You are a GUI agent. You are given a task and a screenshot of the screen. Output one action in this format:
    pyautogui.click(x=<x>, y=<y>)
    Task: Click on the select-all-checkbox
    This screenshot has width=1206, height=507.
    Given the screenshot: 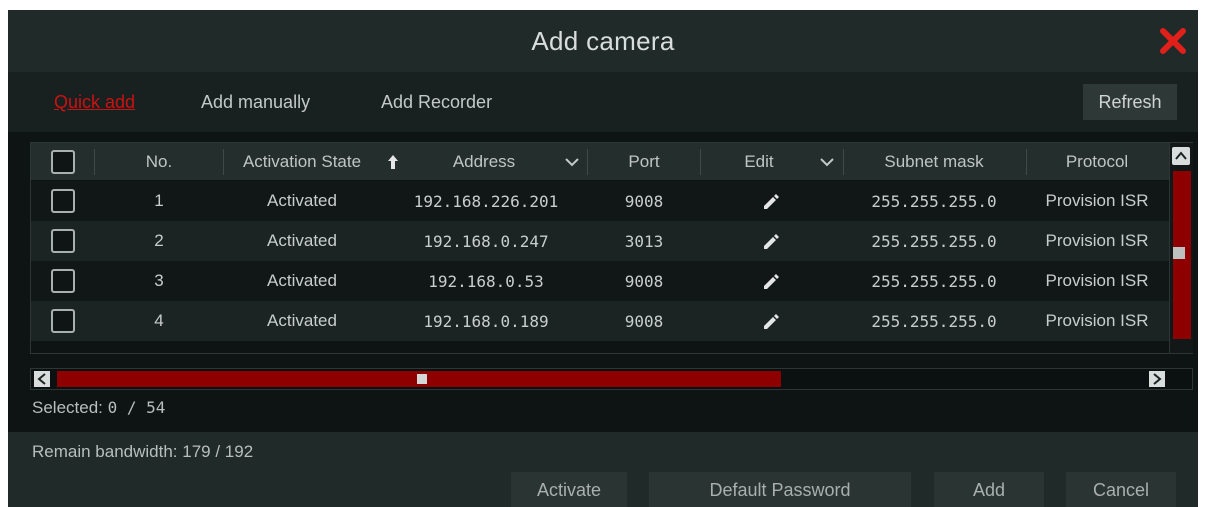 What is the action you would take?
    pyautogui.click(x=63, y=162)
    